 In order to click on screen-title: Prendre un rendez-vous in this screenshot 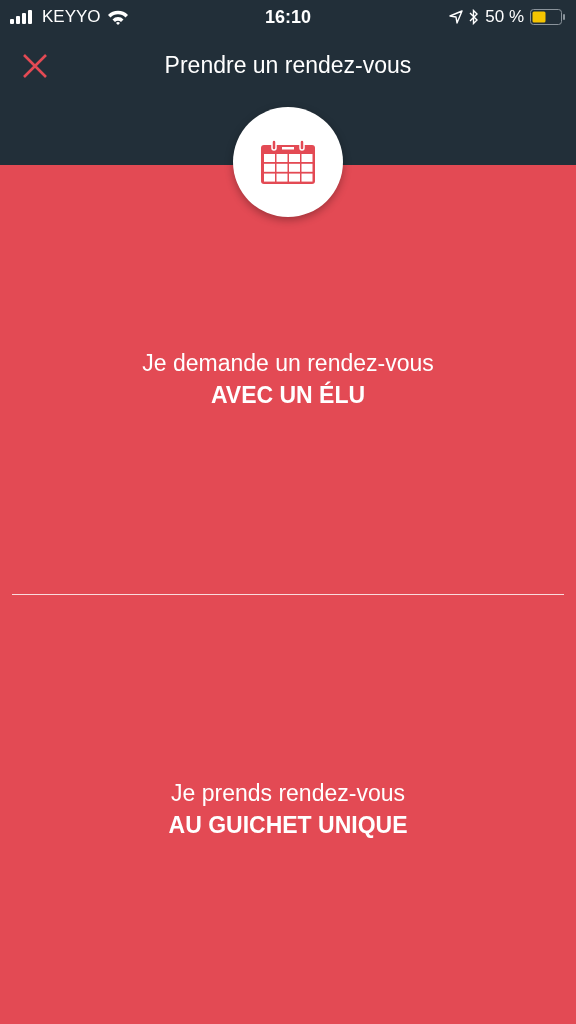, I will do `click(288, 65)`.